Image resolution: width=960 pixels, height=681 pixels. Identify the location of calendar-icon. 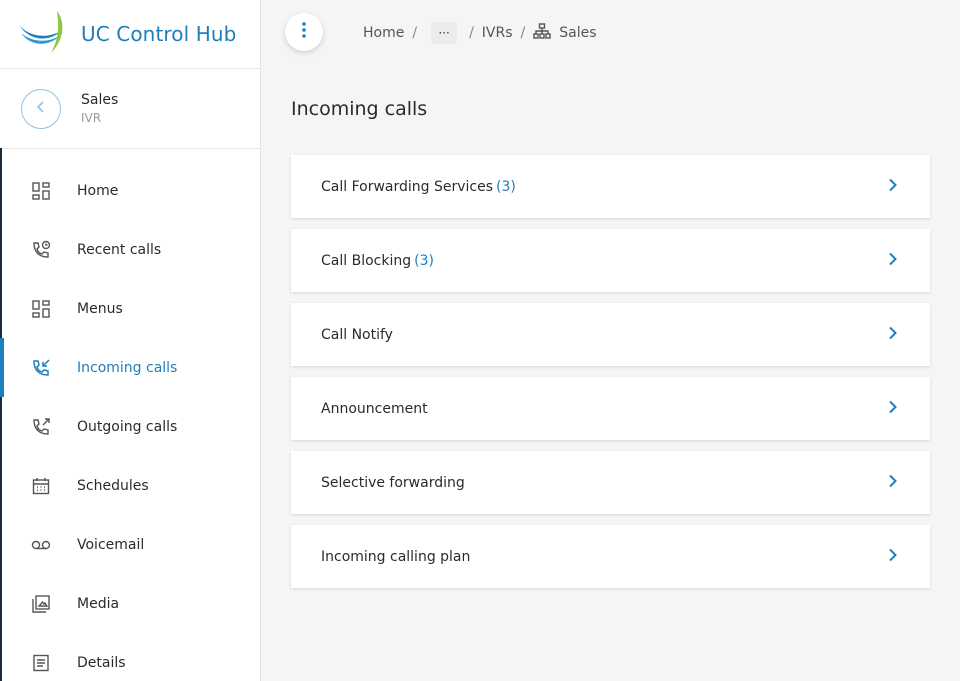
(41, 486).